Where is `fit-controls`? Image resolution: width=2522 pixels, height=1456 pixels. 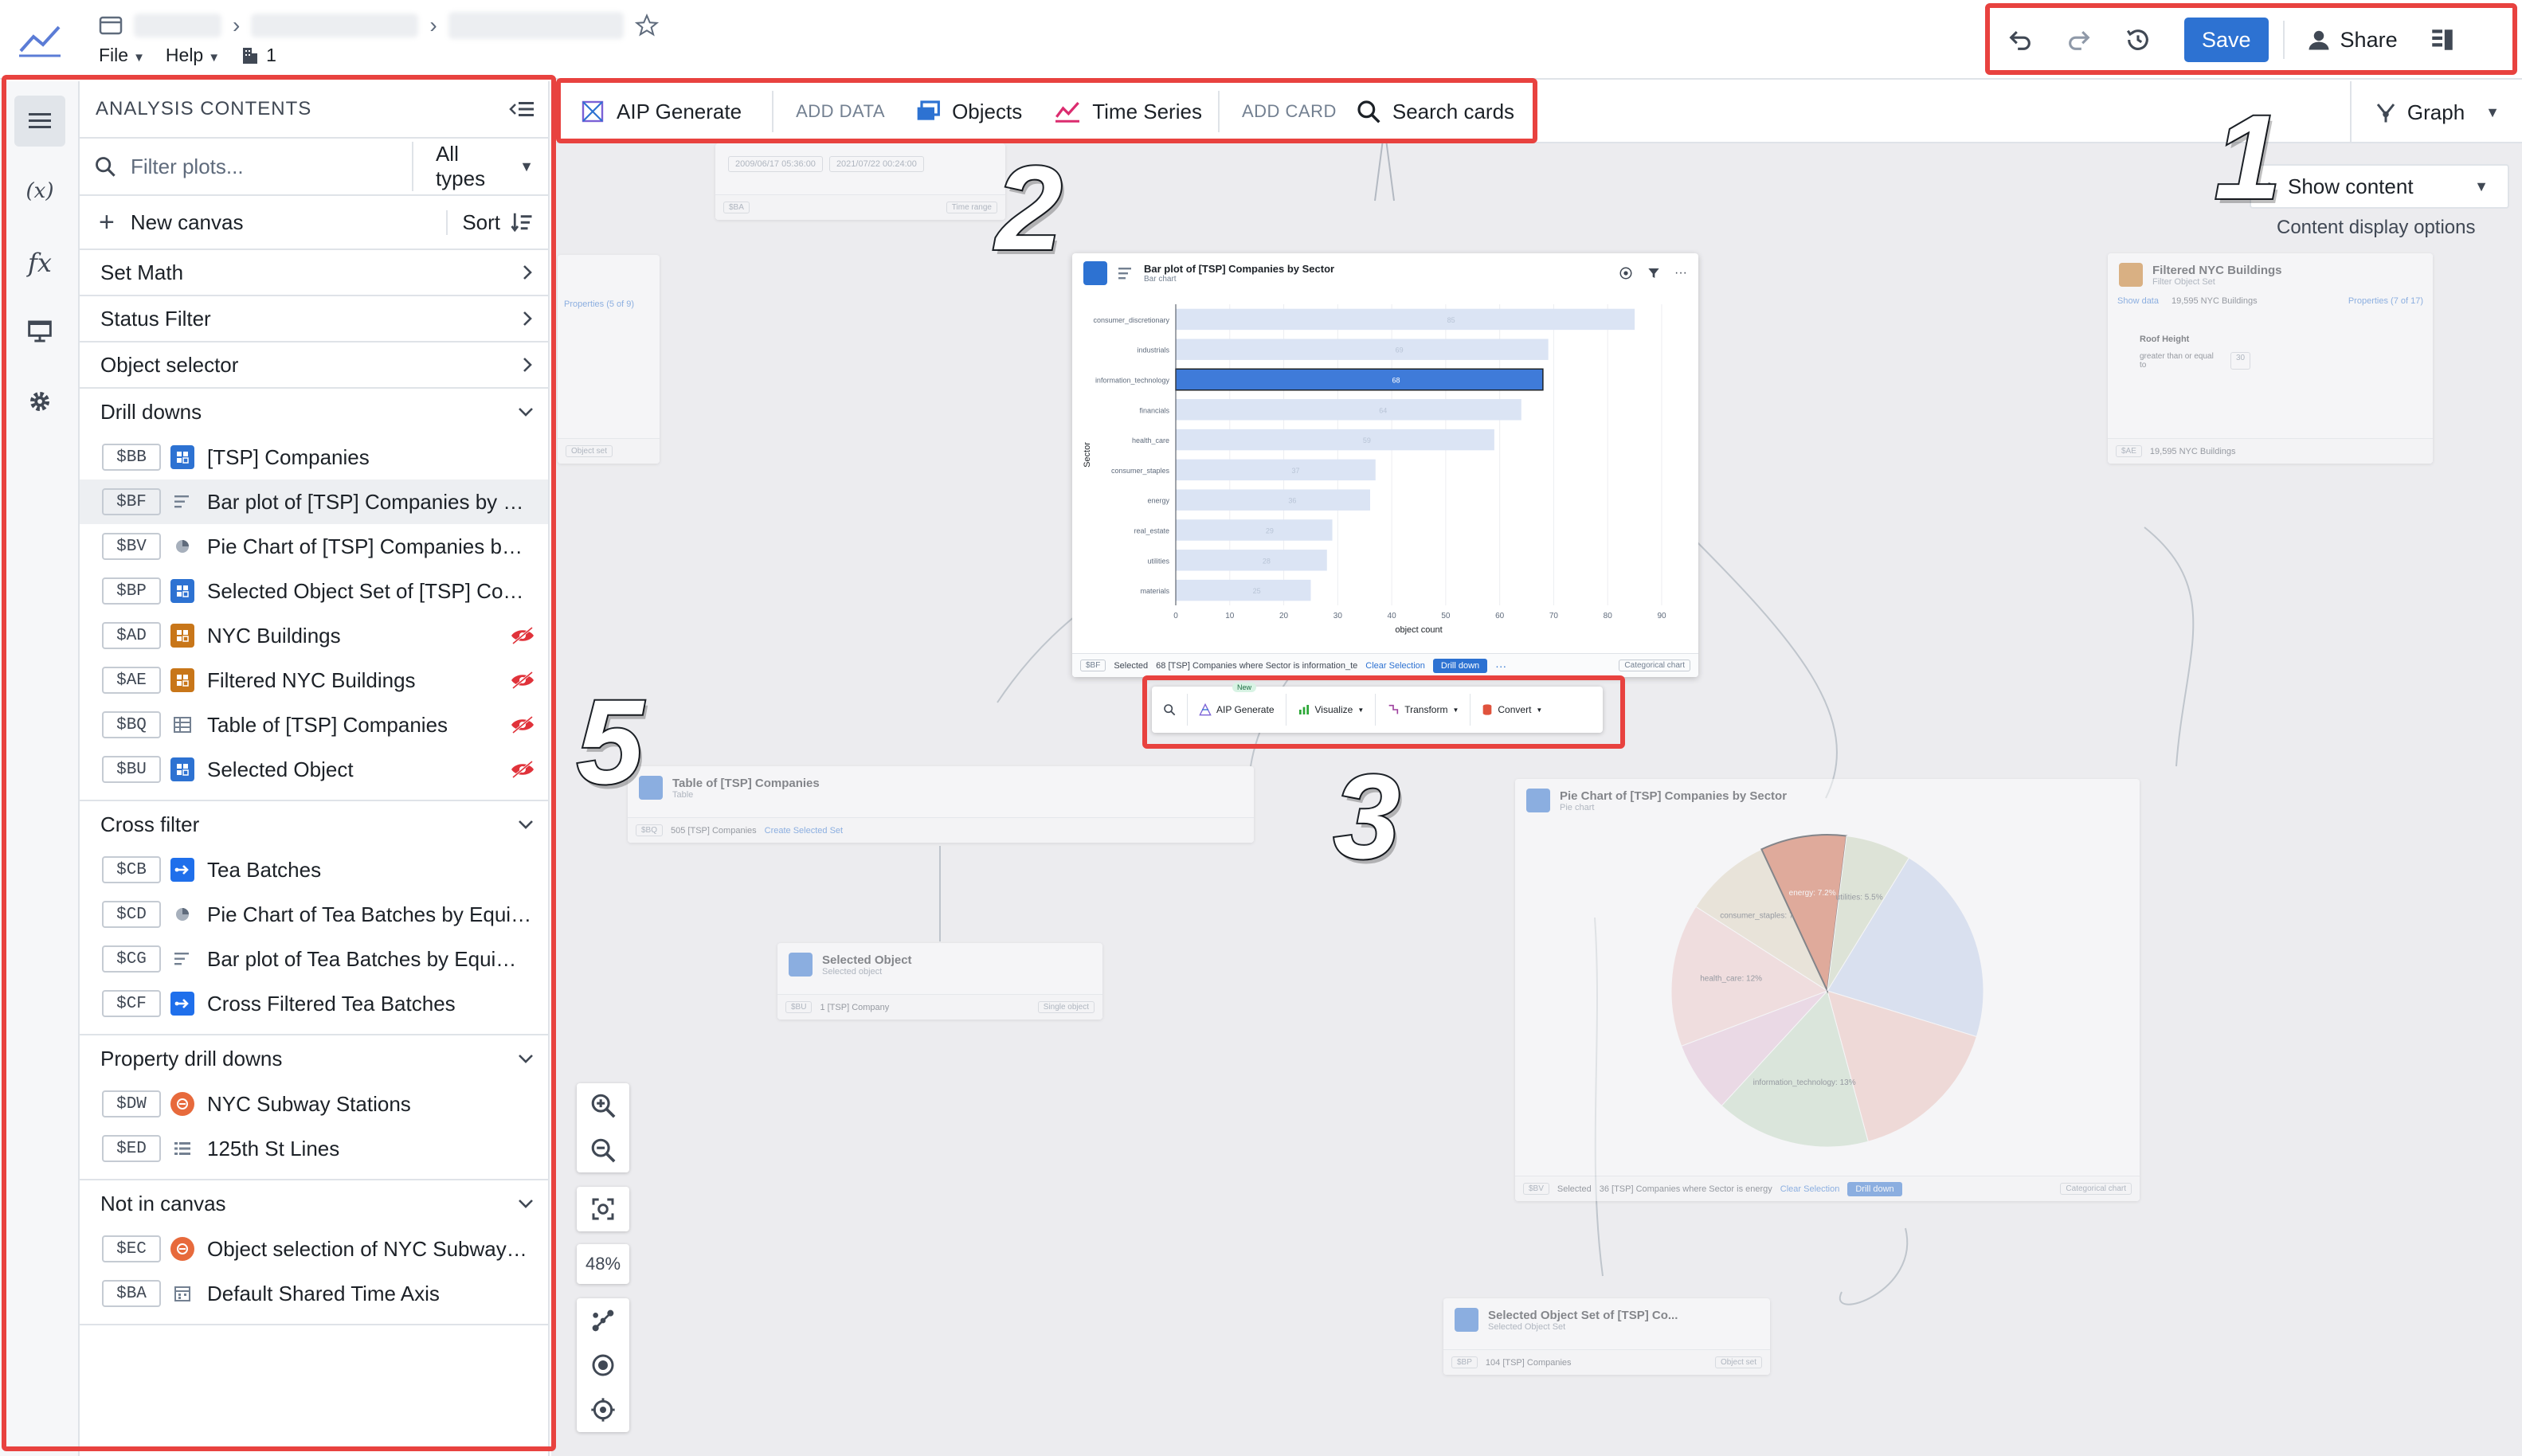 fit-controls is located at coordinates (603, 1209).